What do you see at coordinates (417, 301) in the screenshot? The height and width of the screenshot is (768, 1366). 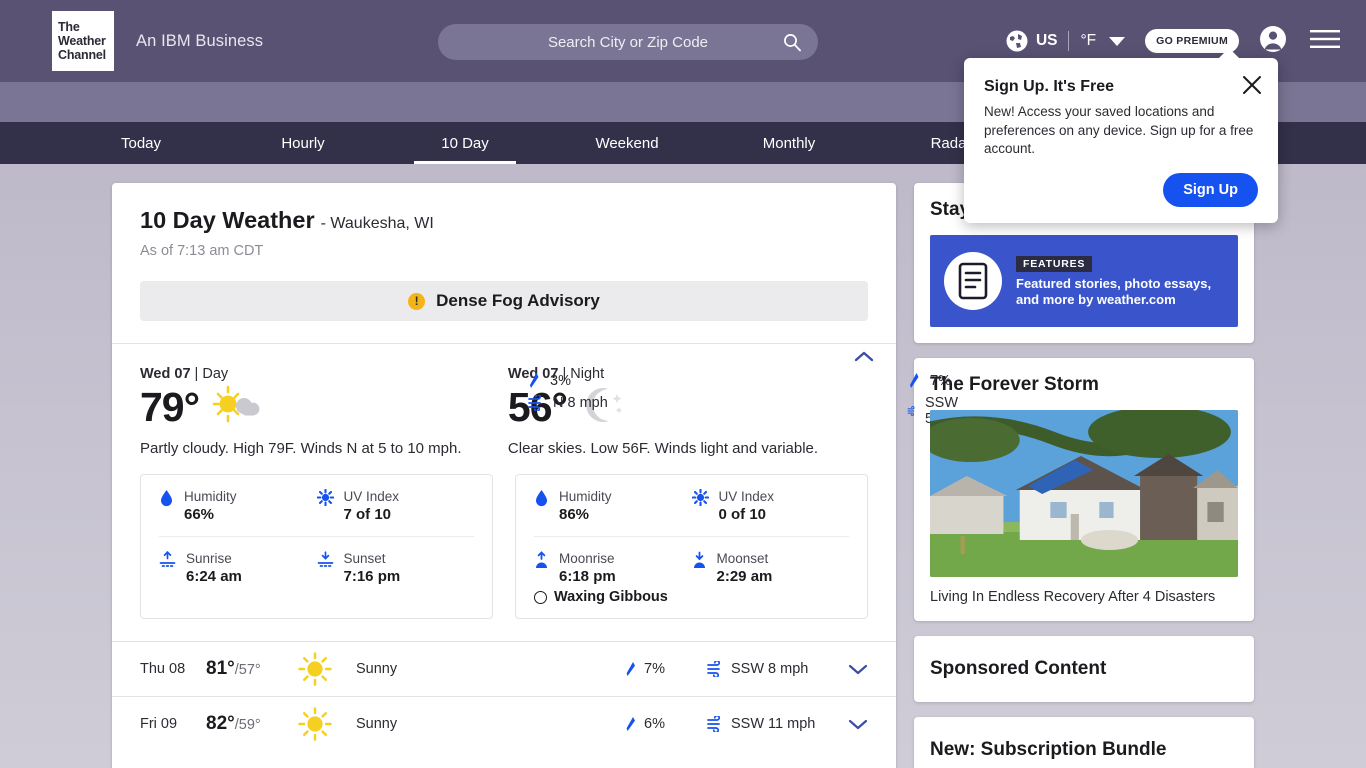 I see `alert-warning-icon: !` at bounding box center [417, 301].